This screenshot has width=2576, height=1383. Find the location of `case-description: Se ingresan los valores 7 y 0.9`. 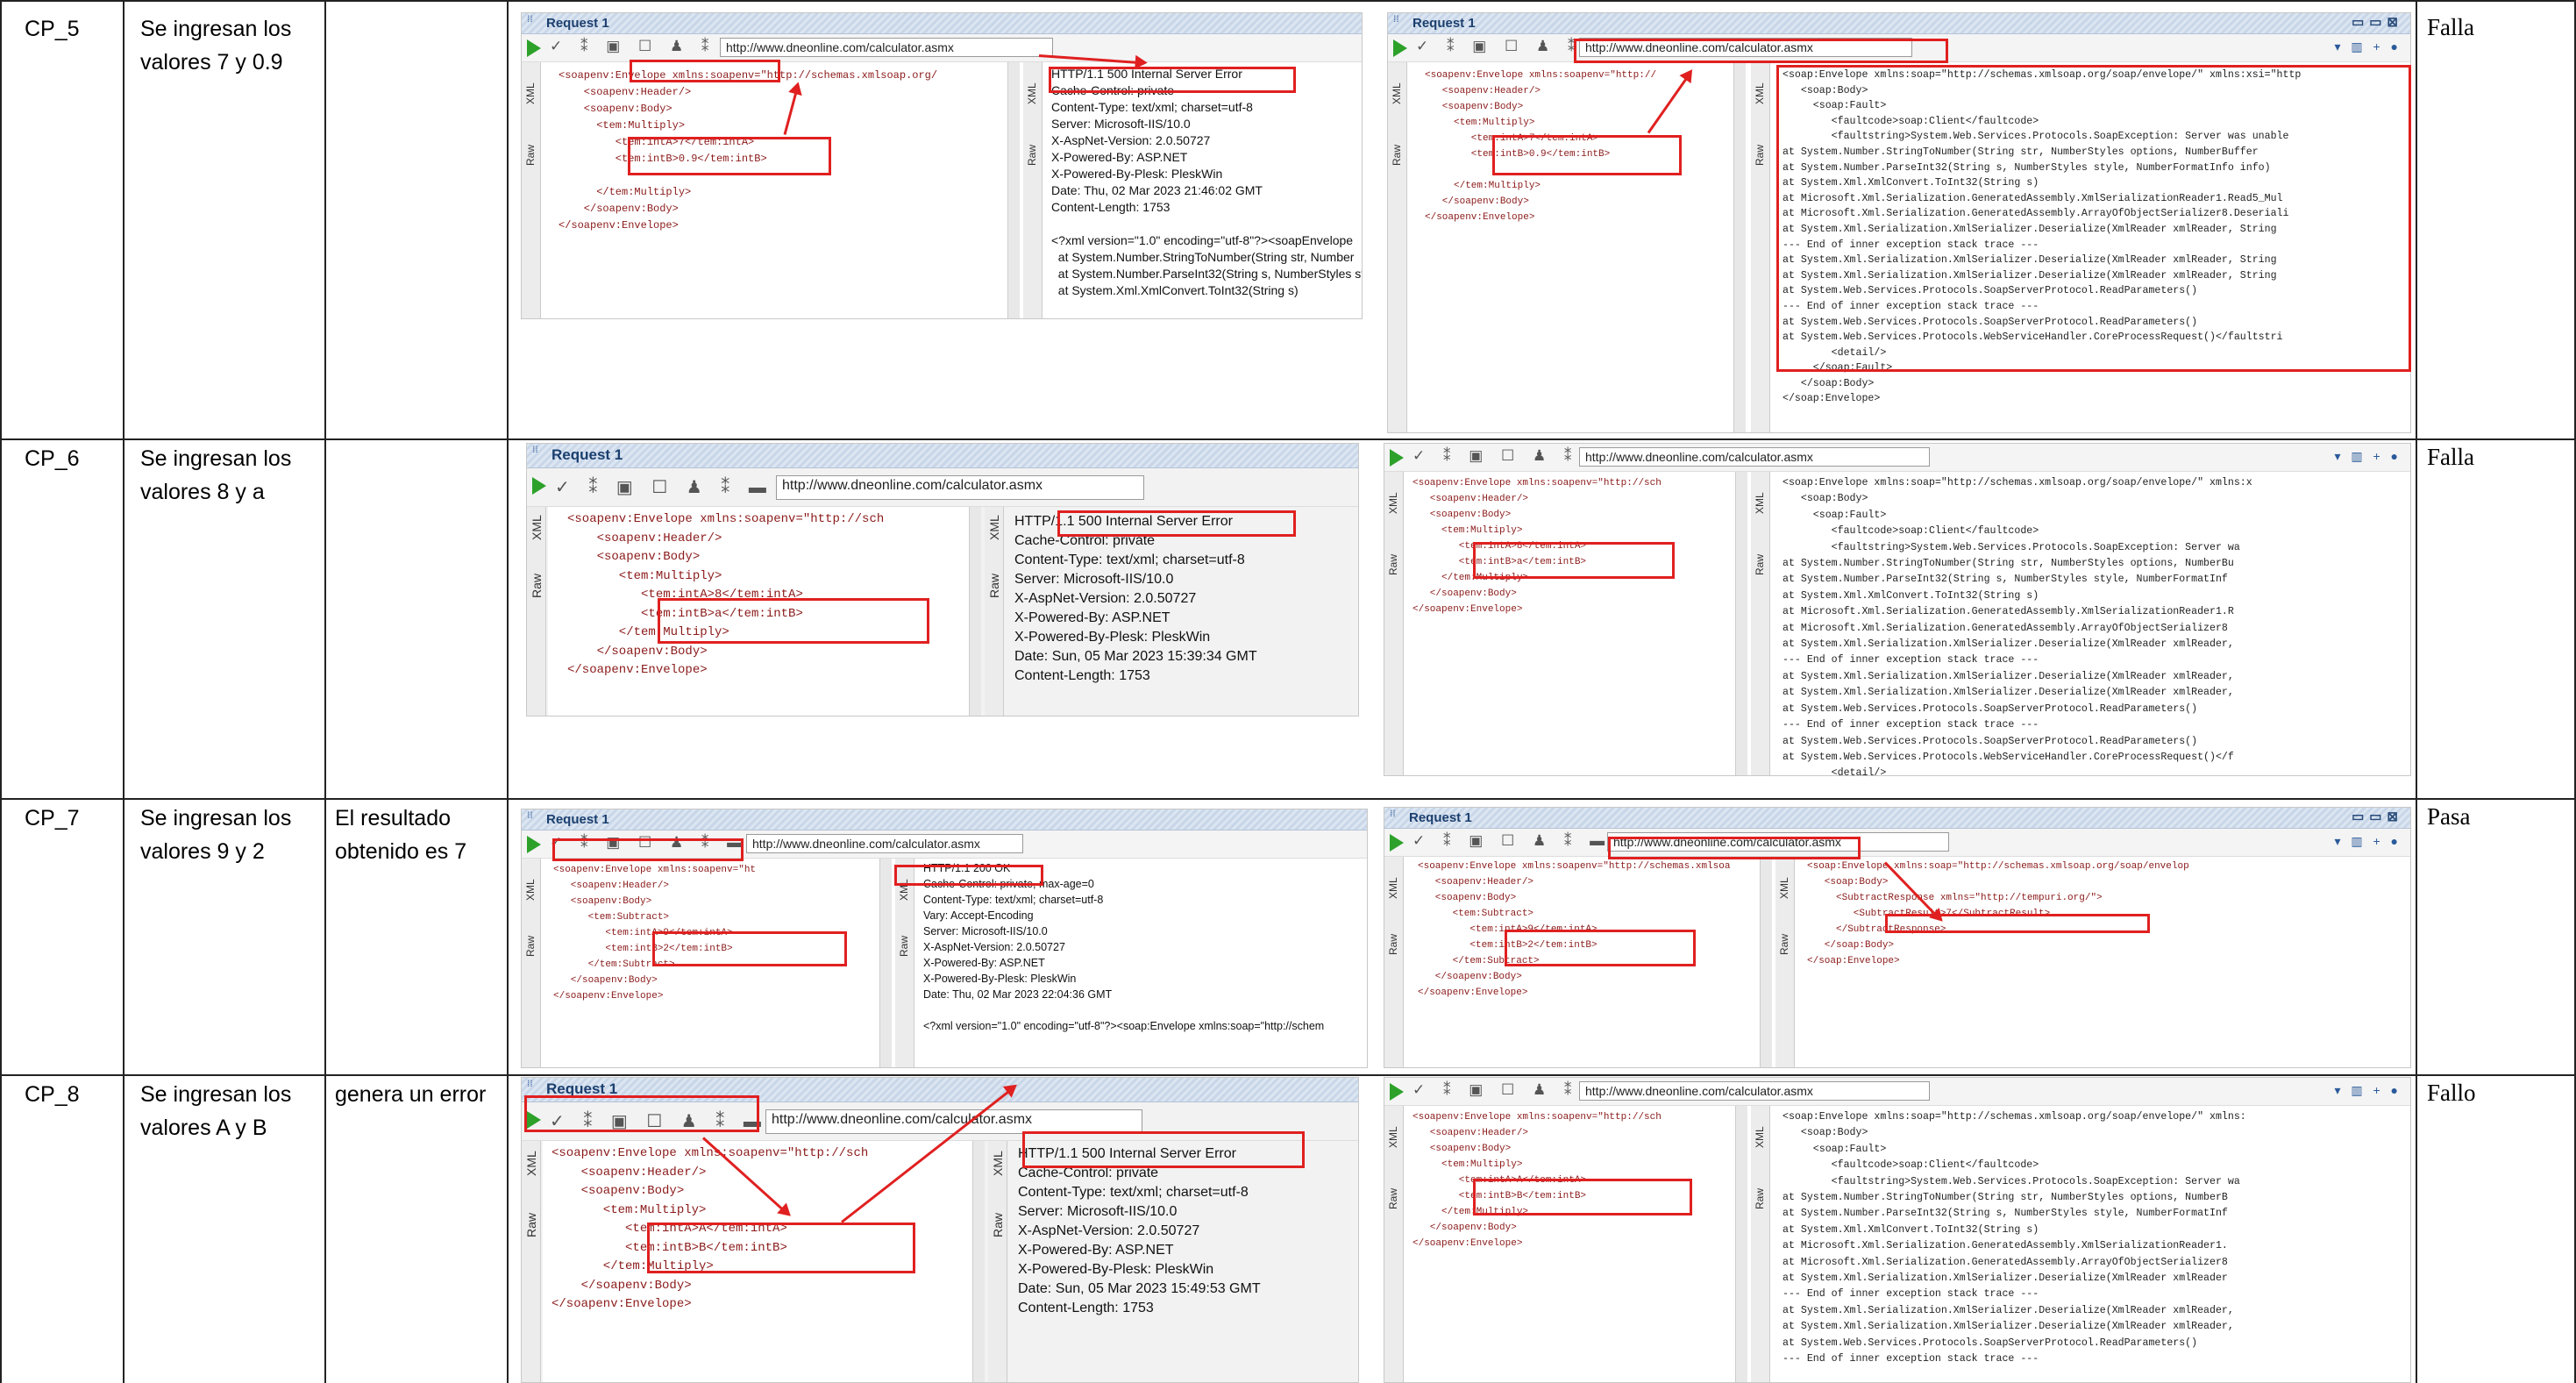

case-description: Se ingresan los valores 7 y 0.9 is located at coordinates (216, 46).